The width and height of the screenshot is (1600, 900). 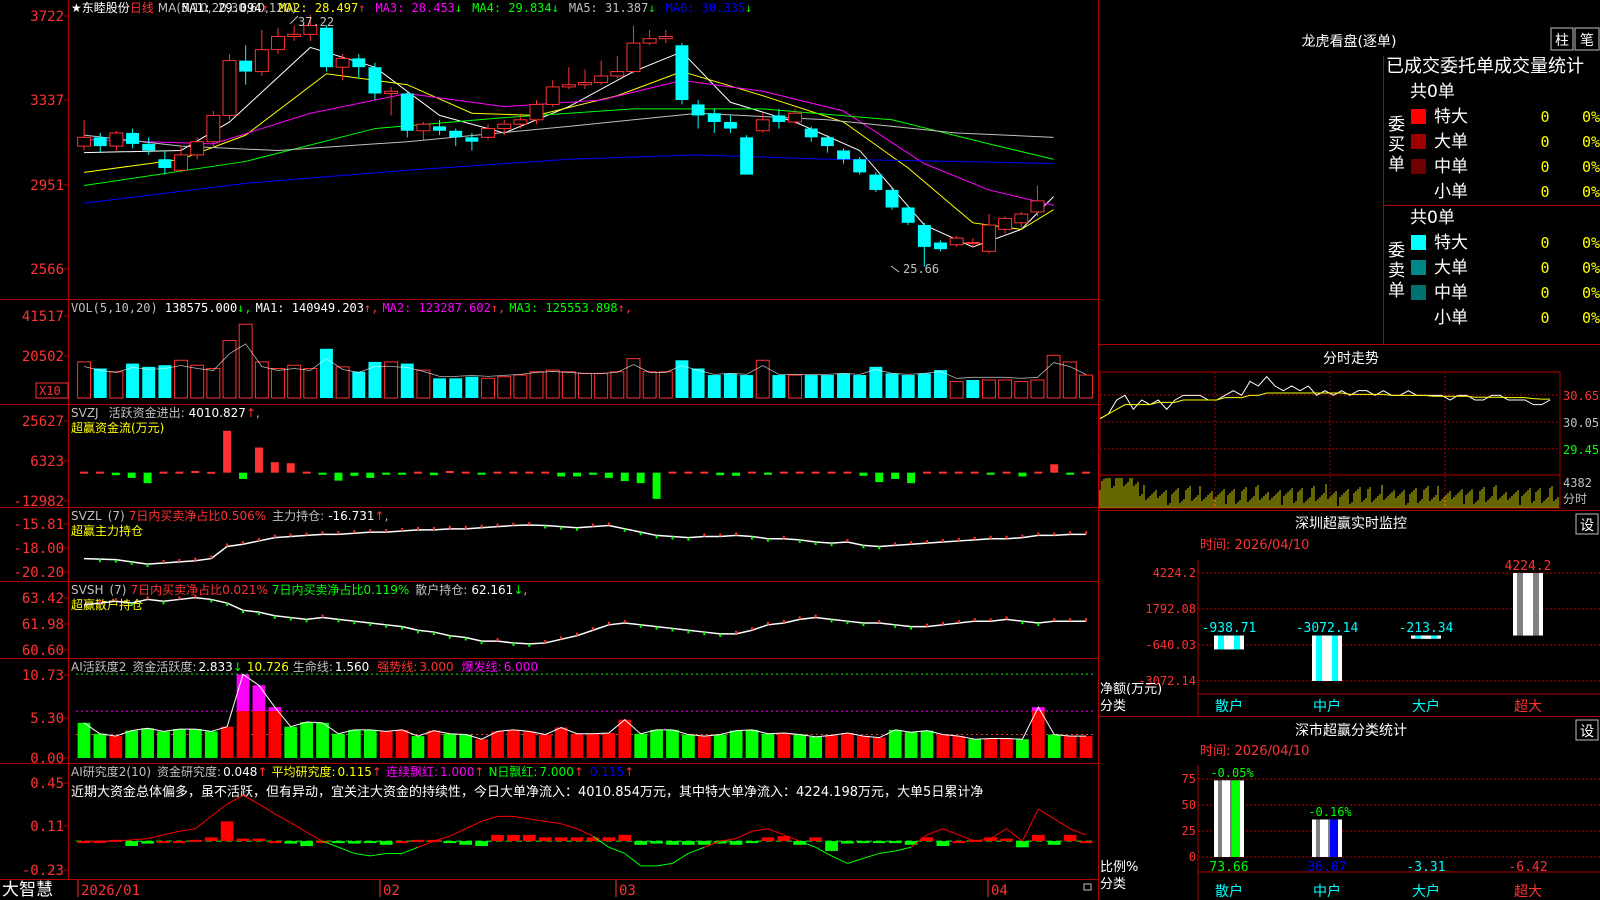 I want to click on longhu-swatch, so click(x=1418, y=116).